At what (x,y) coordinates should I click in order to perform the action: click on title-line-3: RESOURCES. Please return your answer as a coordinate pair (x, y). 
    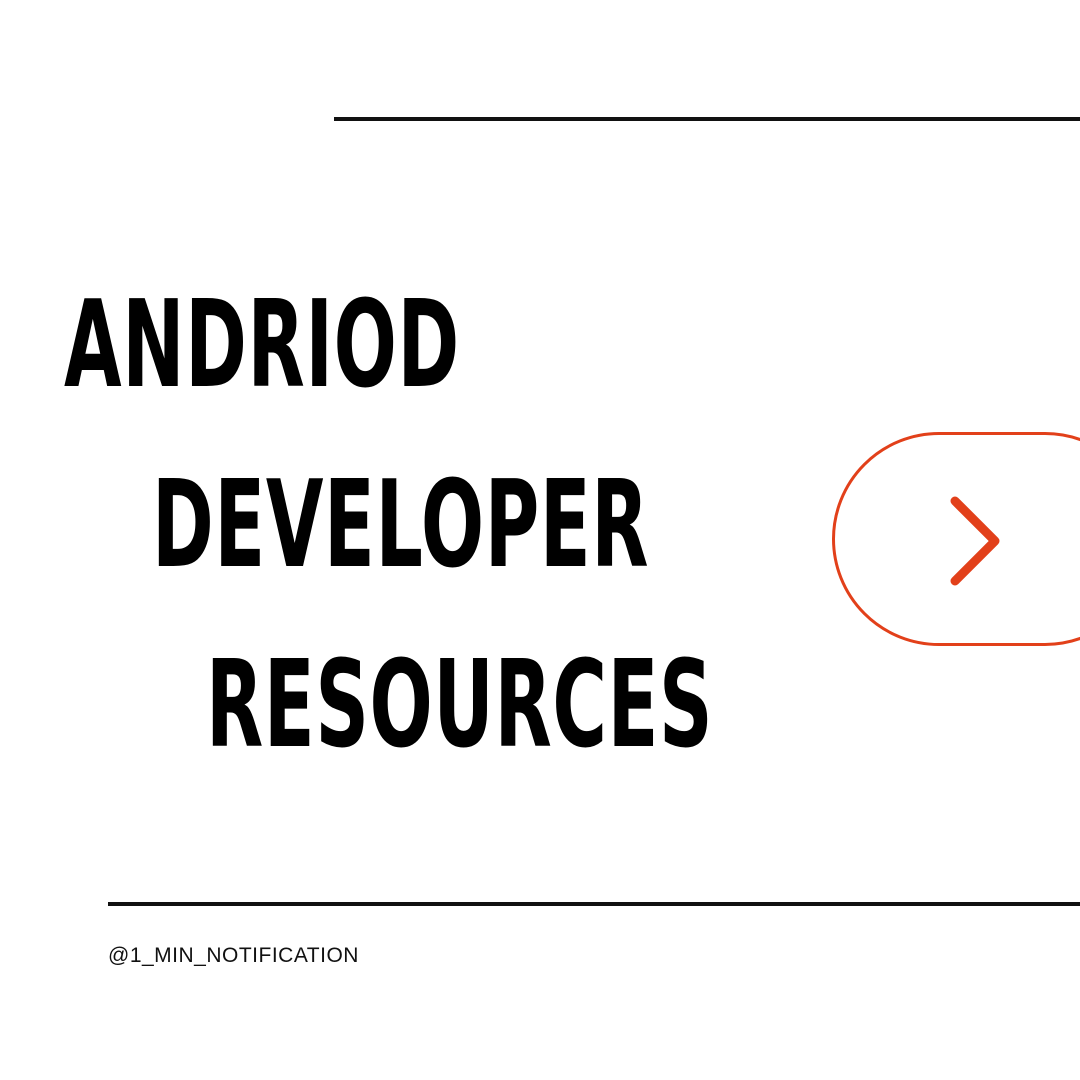
    Looking at the image, I should click on (460, 705).